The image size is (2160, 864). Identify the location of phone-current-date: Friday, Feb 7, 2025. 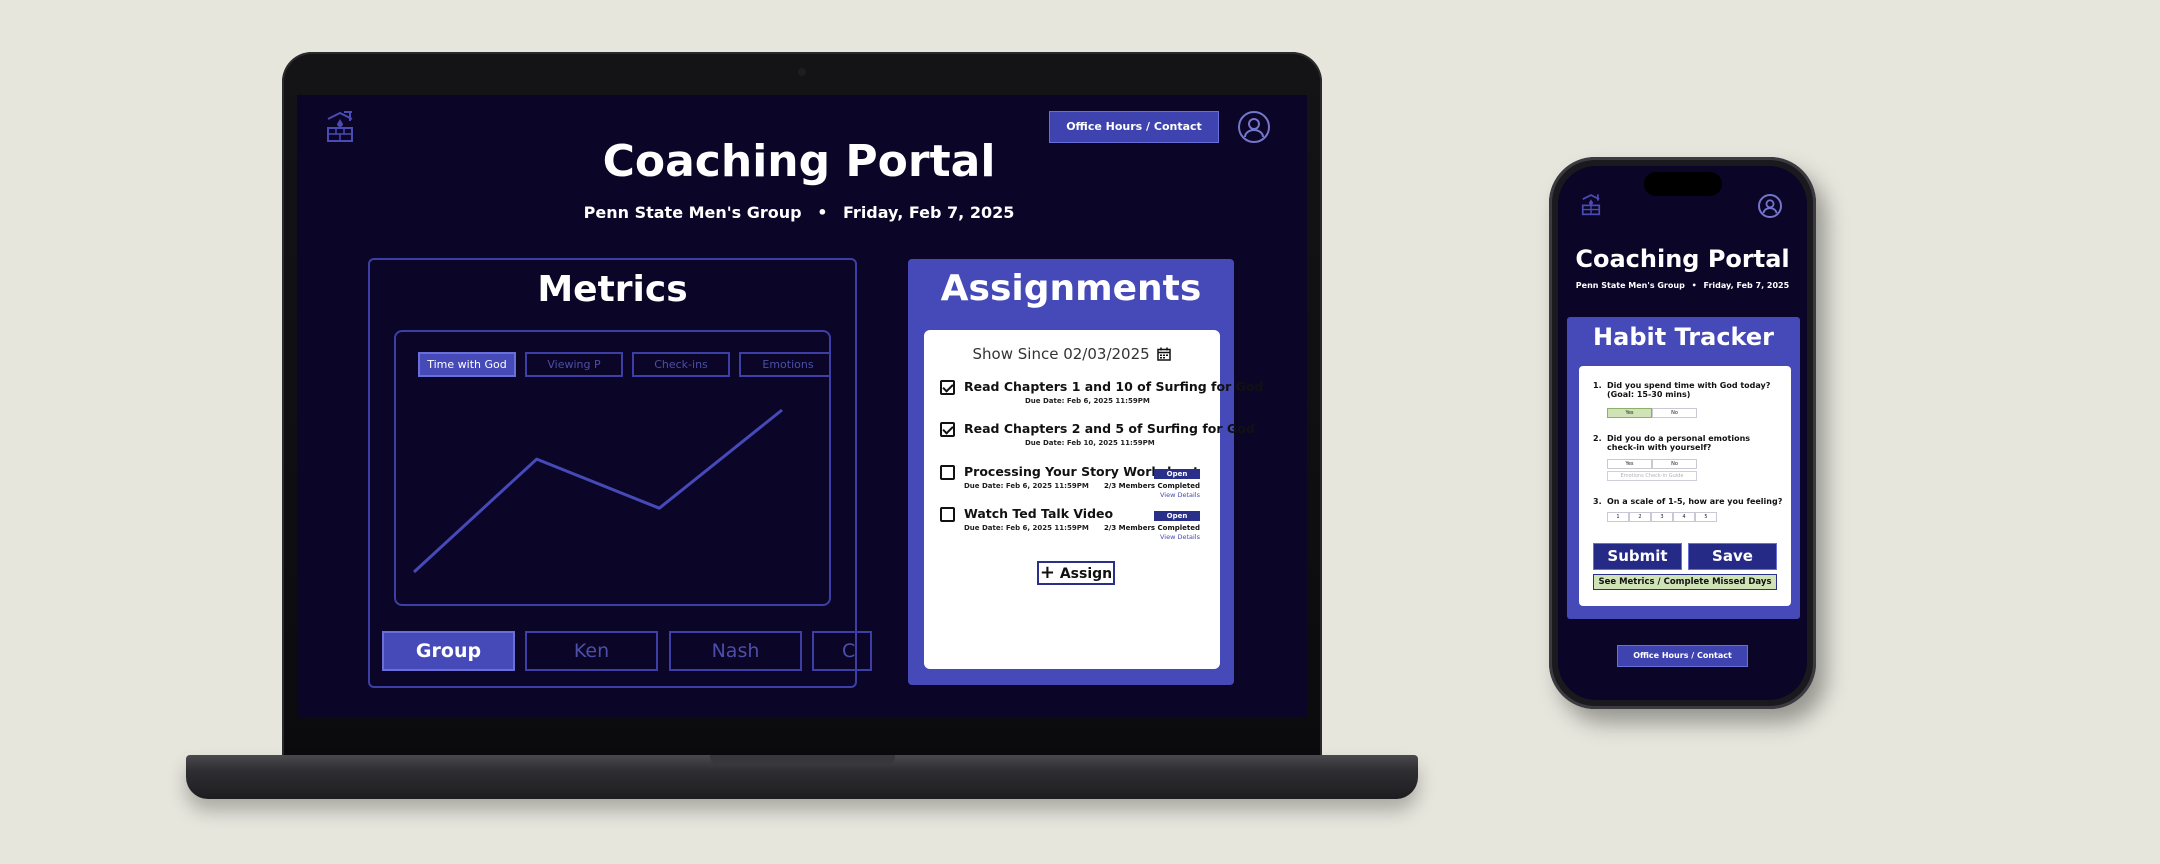
(1746, 285).